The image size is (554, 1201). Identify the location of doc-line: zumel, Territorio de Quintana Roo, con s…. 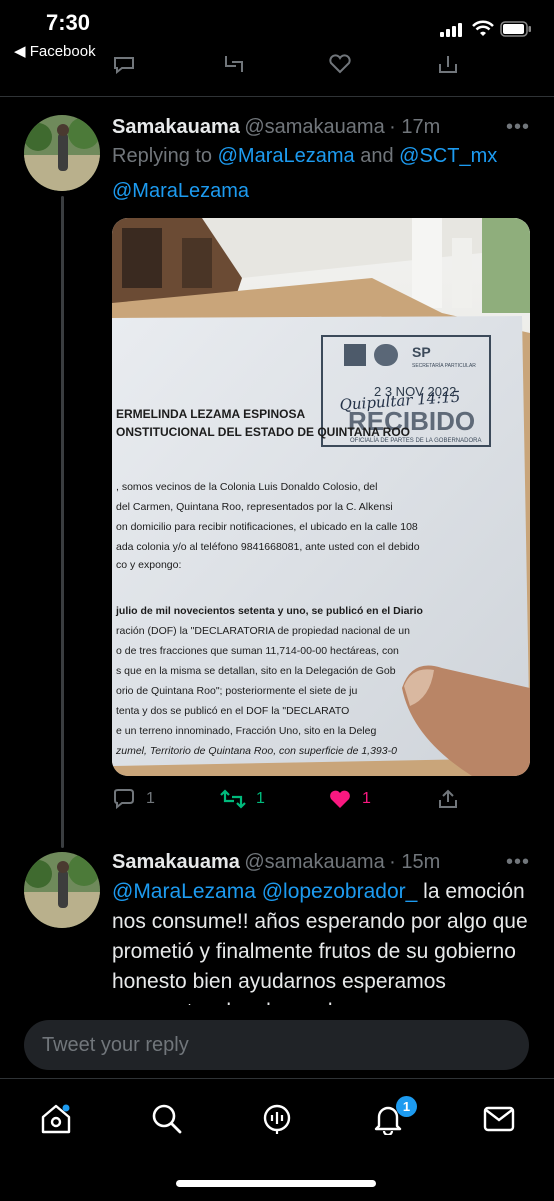
(256, 751).